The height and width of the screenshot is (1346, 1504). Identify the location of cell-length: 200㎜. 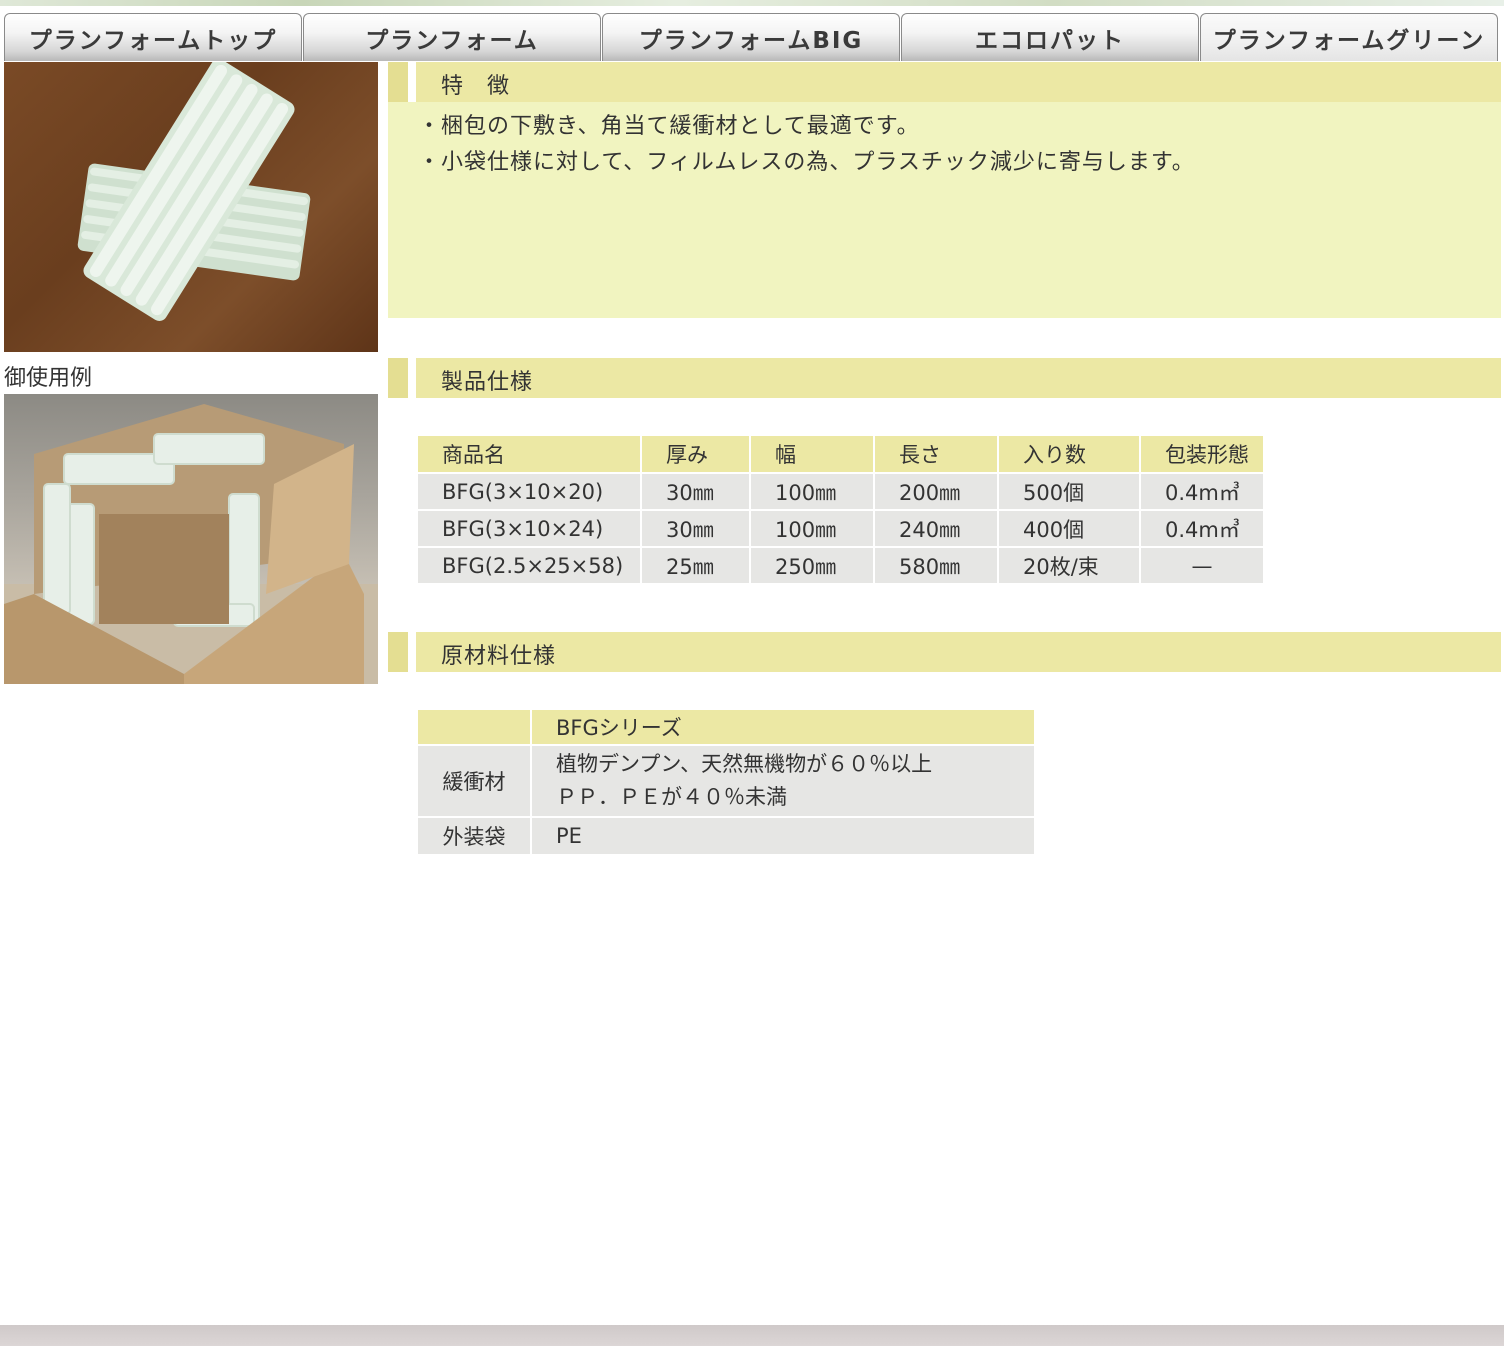
(936, 491).